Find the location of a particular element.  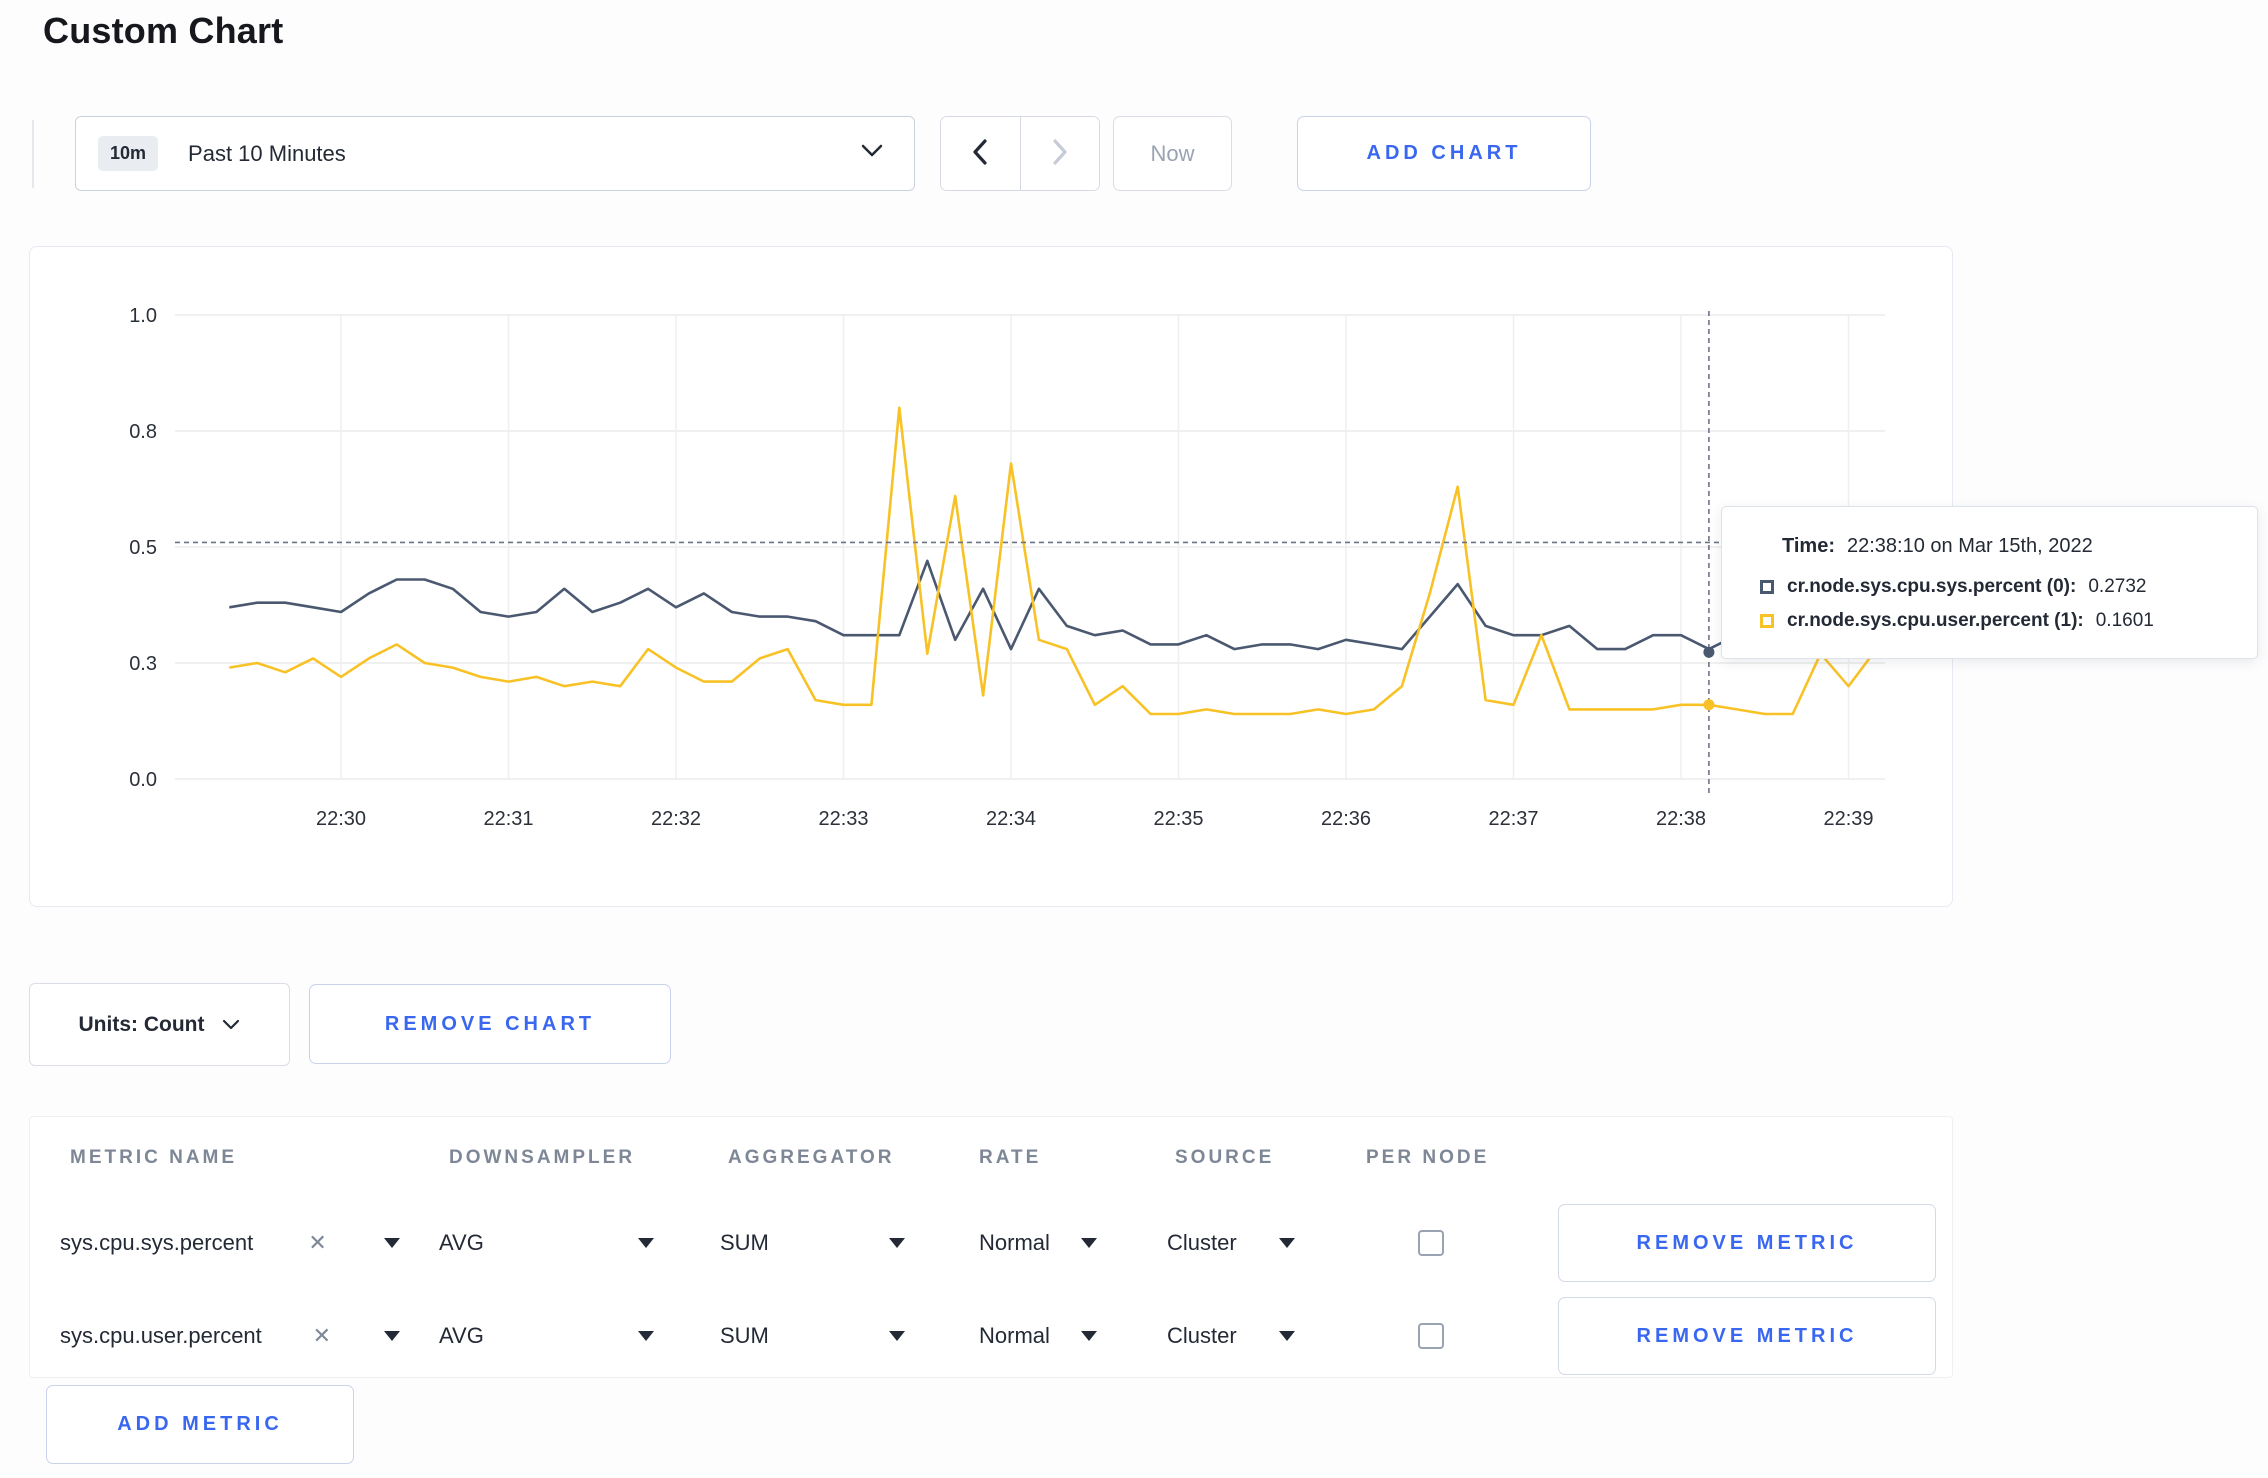

chevron-left-icon is located at coordinates (980, 153).